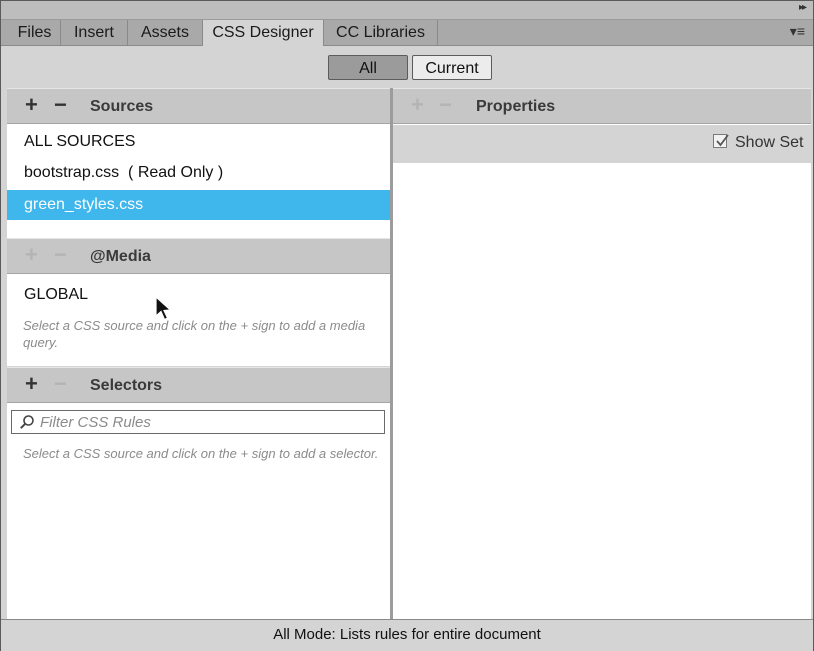  I want to click on mouse-pointer-icon, so click(164, 311).